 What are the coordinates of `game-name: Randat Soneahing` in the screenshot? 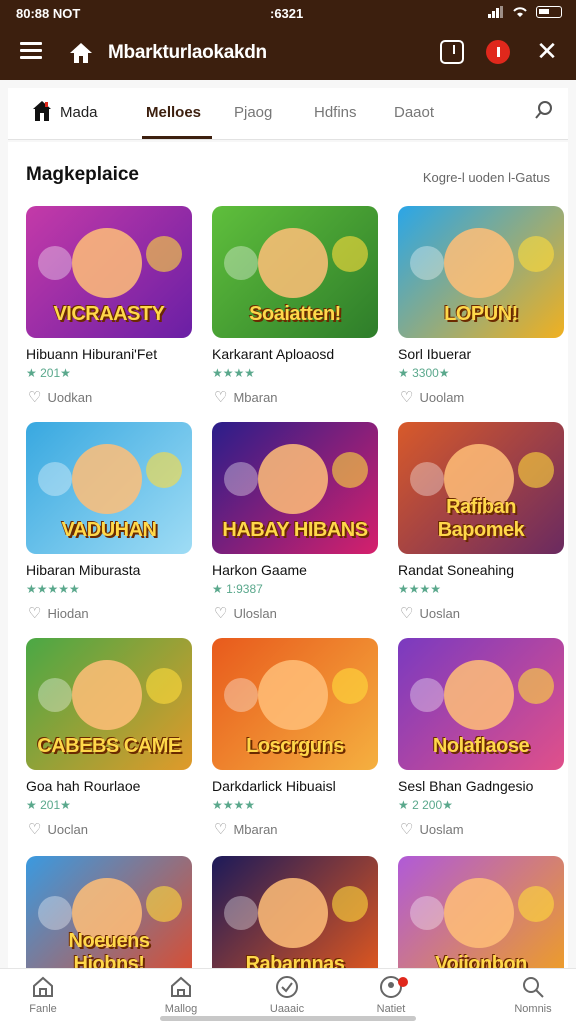 It's located at (483, 570).